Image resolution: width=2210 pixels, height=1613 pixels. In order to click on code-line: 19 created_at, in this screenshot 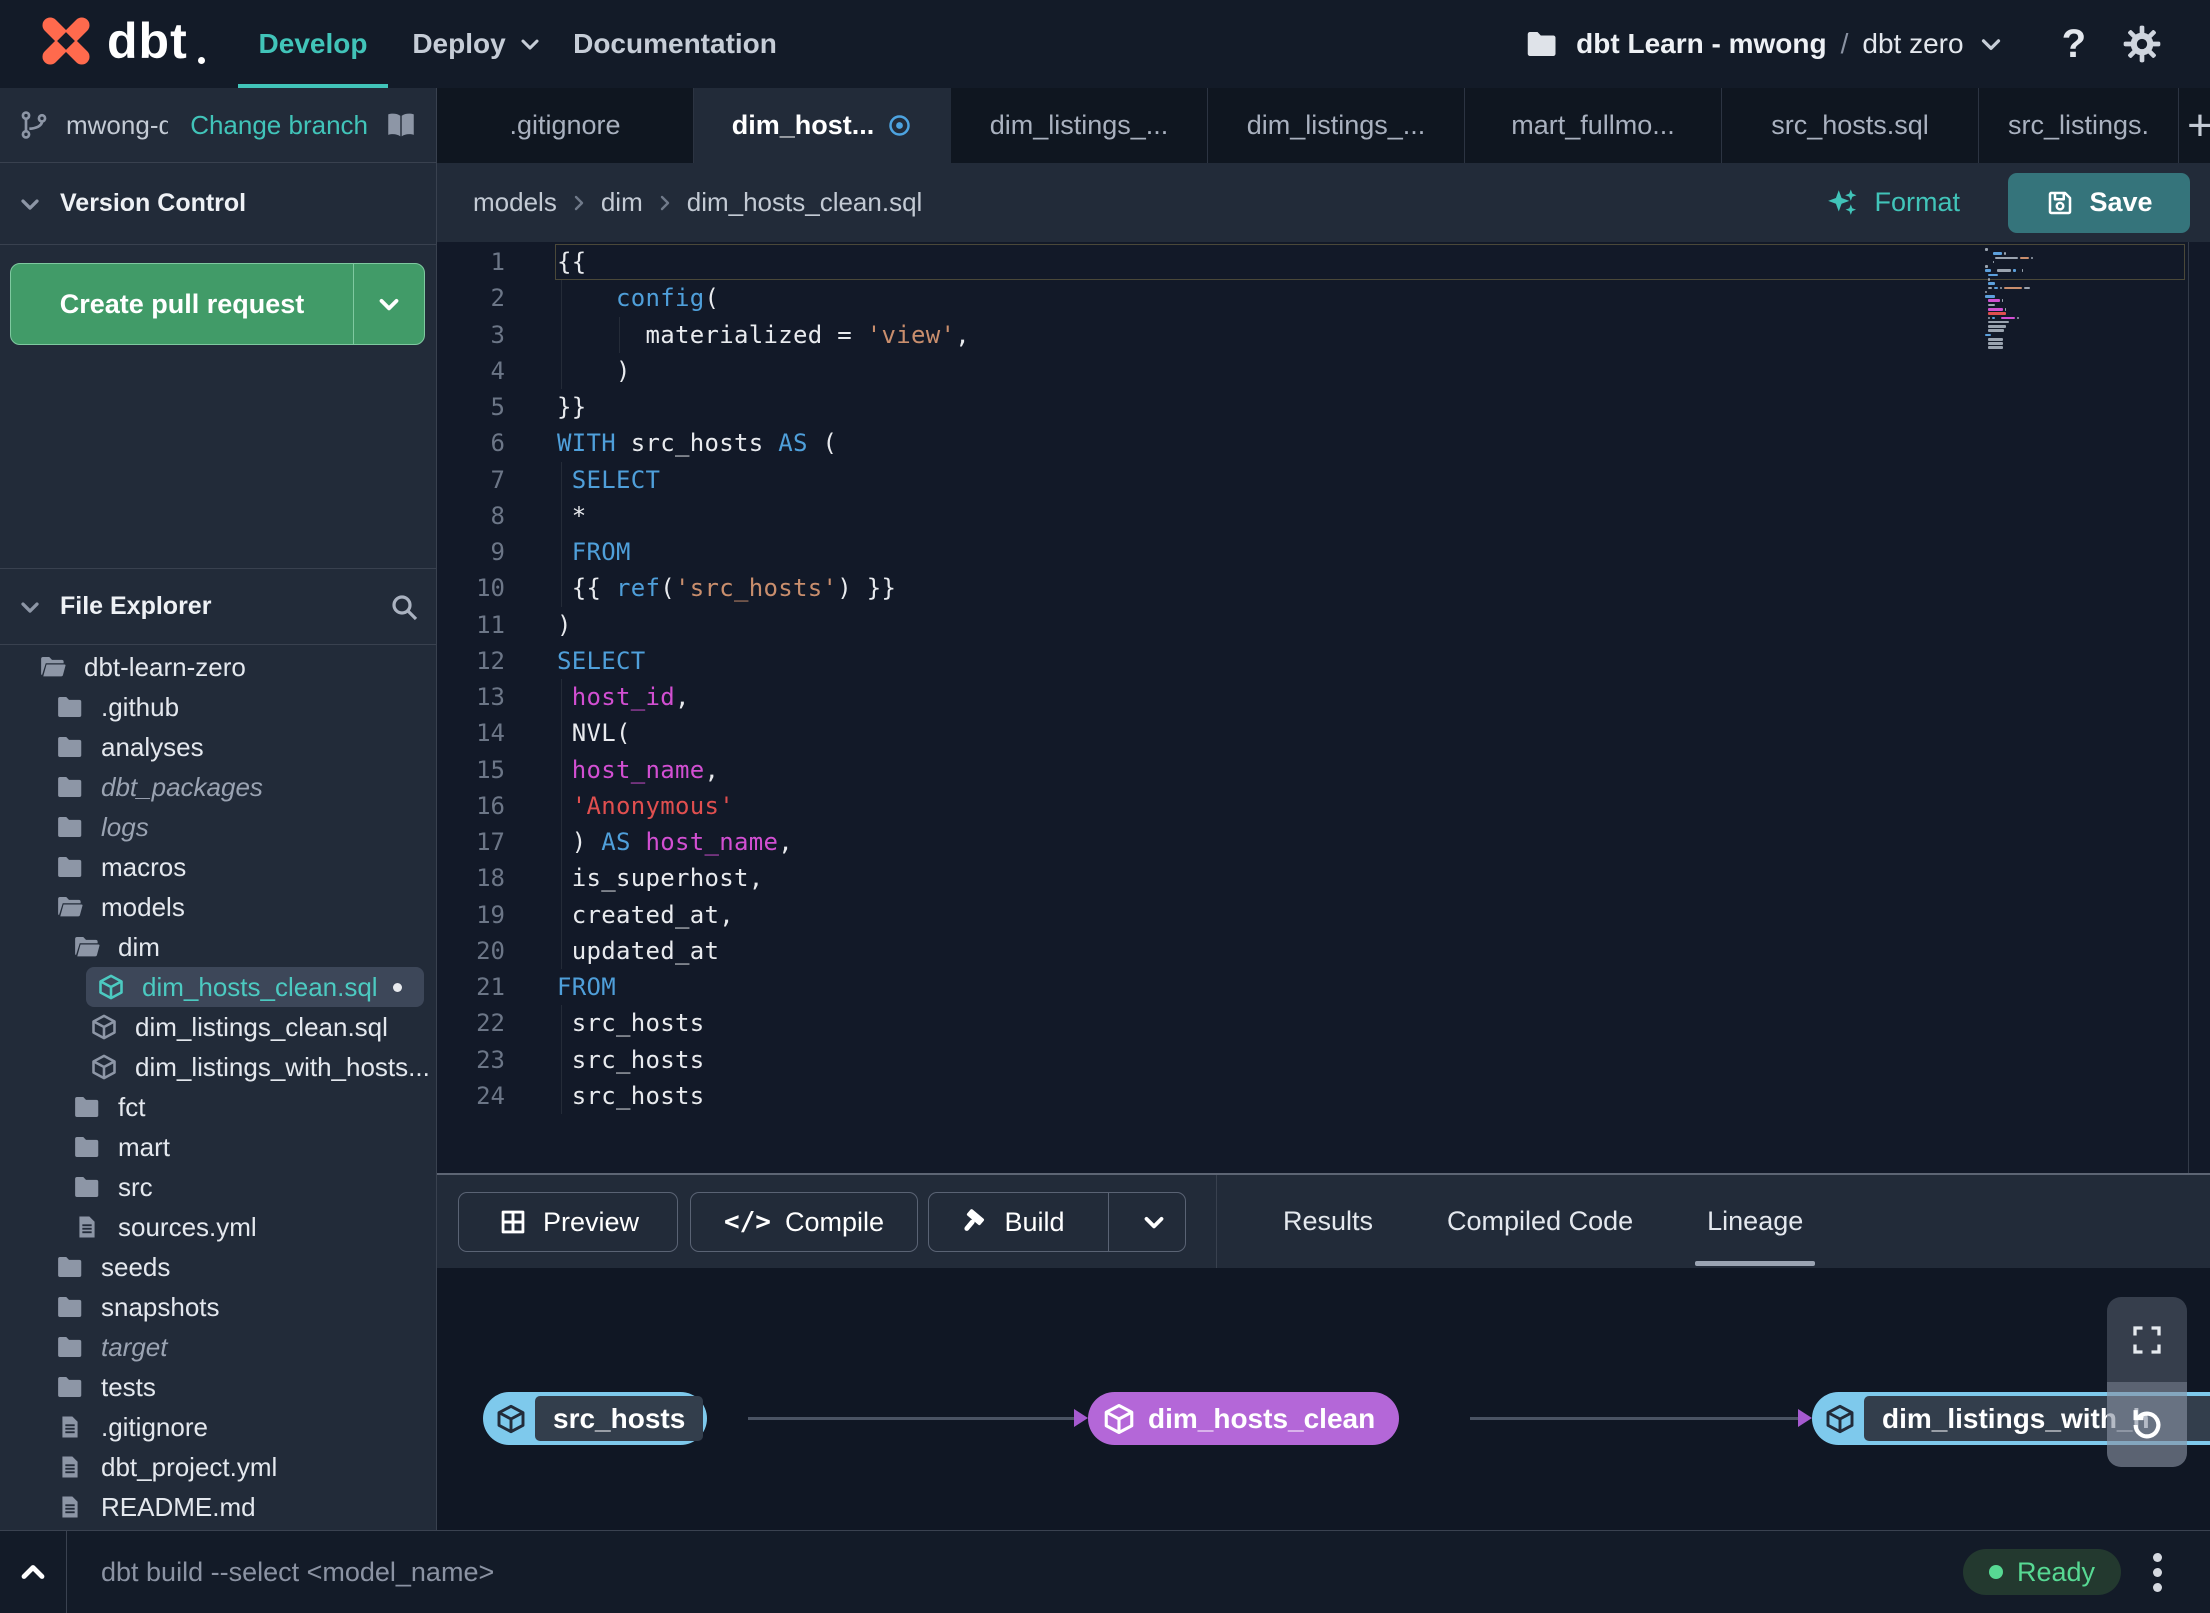, I will do `click(1323, 915)`.